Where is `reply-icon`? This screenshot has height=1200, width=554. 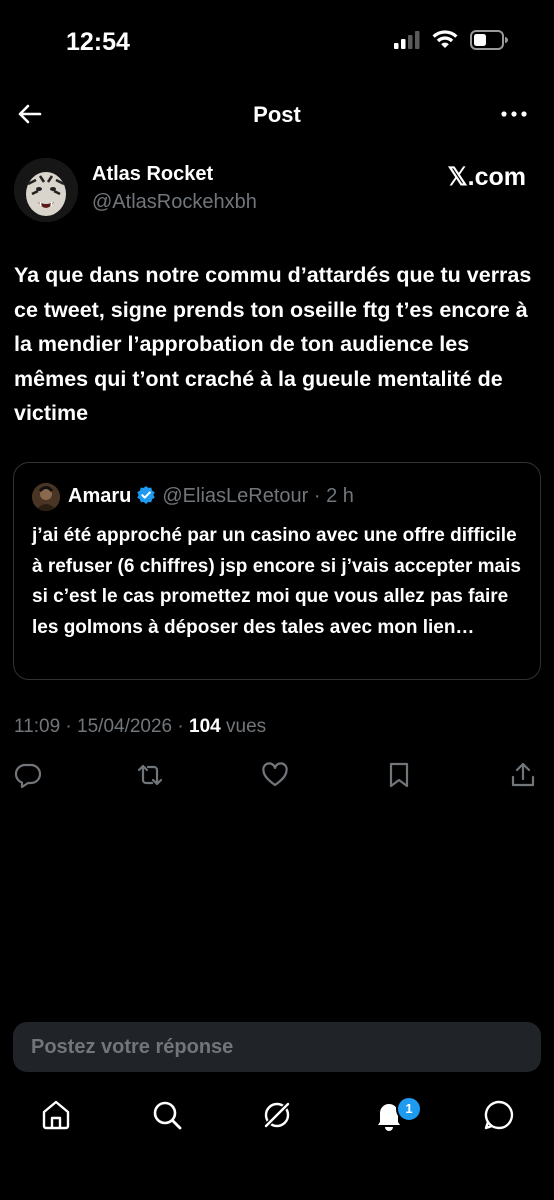 reply-icon is located at coordinates (28, 776).